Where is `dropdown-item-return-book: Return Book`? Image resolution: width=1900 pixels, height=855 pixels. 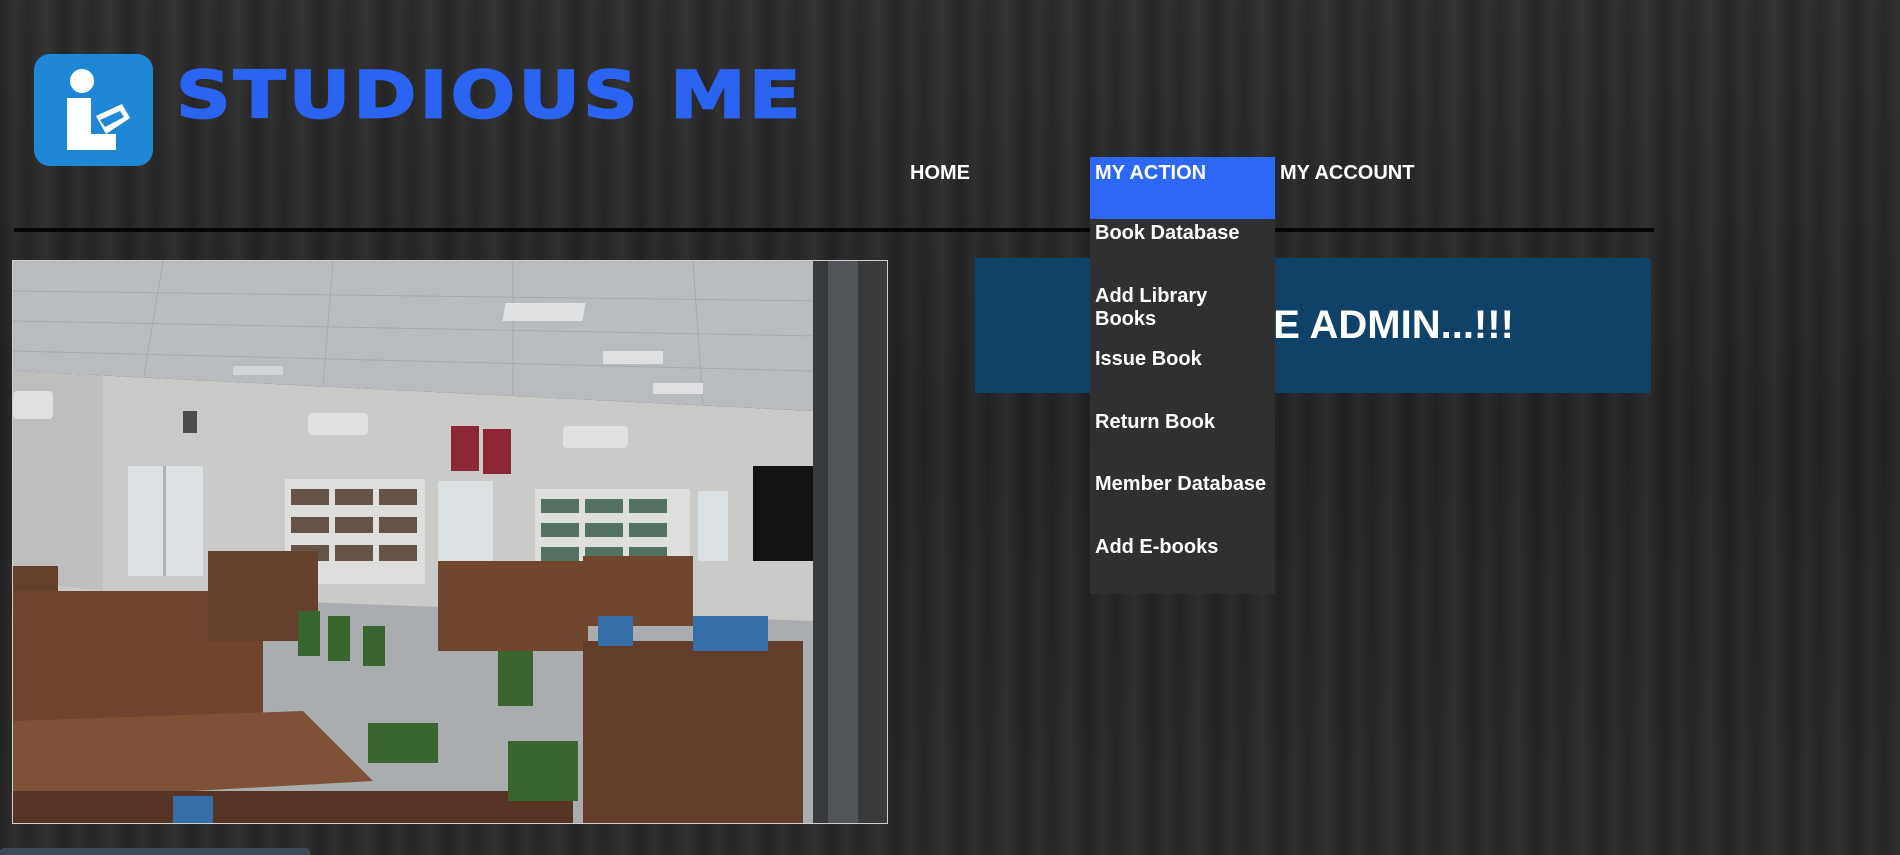 dropdown-item-return-book: Return Book is located at coordinates (1182, 422).